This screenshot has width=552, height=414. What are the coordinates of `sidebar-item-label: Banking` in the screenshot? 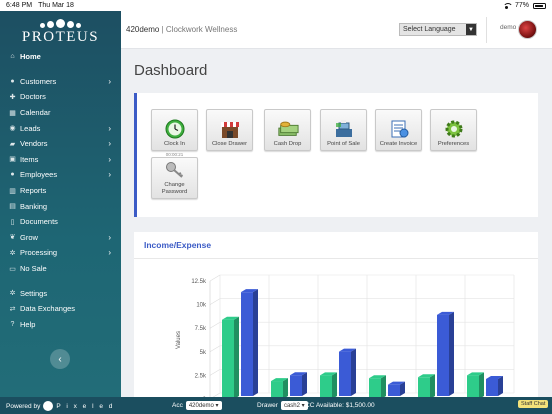 It's located at (34, 206).